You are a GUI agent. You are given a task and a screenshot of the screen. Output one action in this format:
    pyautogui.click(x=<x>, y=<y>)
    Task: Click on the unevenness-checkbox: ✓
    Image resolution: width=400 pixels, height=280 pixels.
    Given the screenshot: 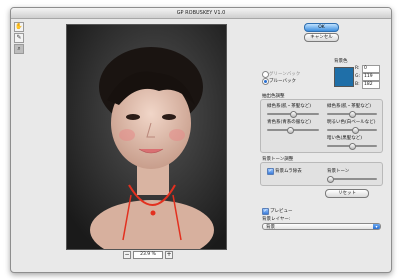 What is the action you would take?
    pyautogui.click(x=270, y=171)
    